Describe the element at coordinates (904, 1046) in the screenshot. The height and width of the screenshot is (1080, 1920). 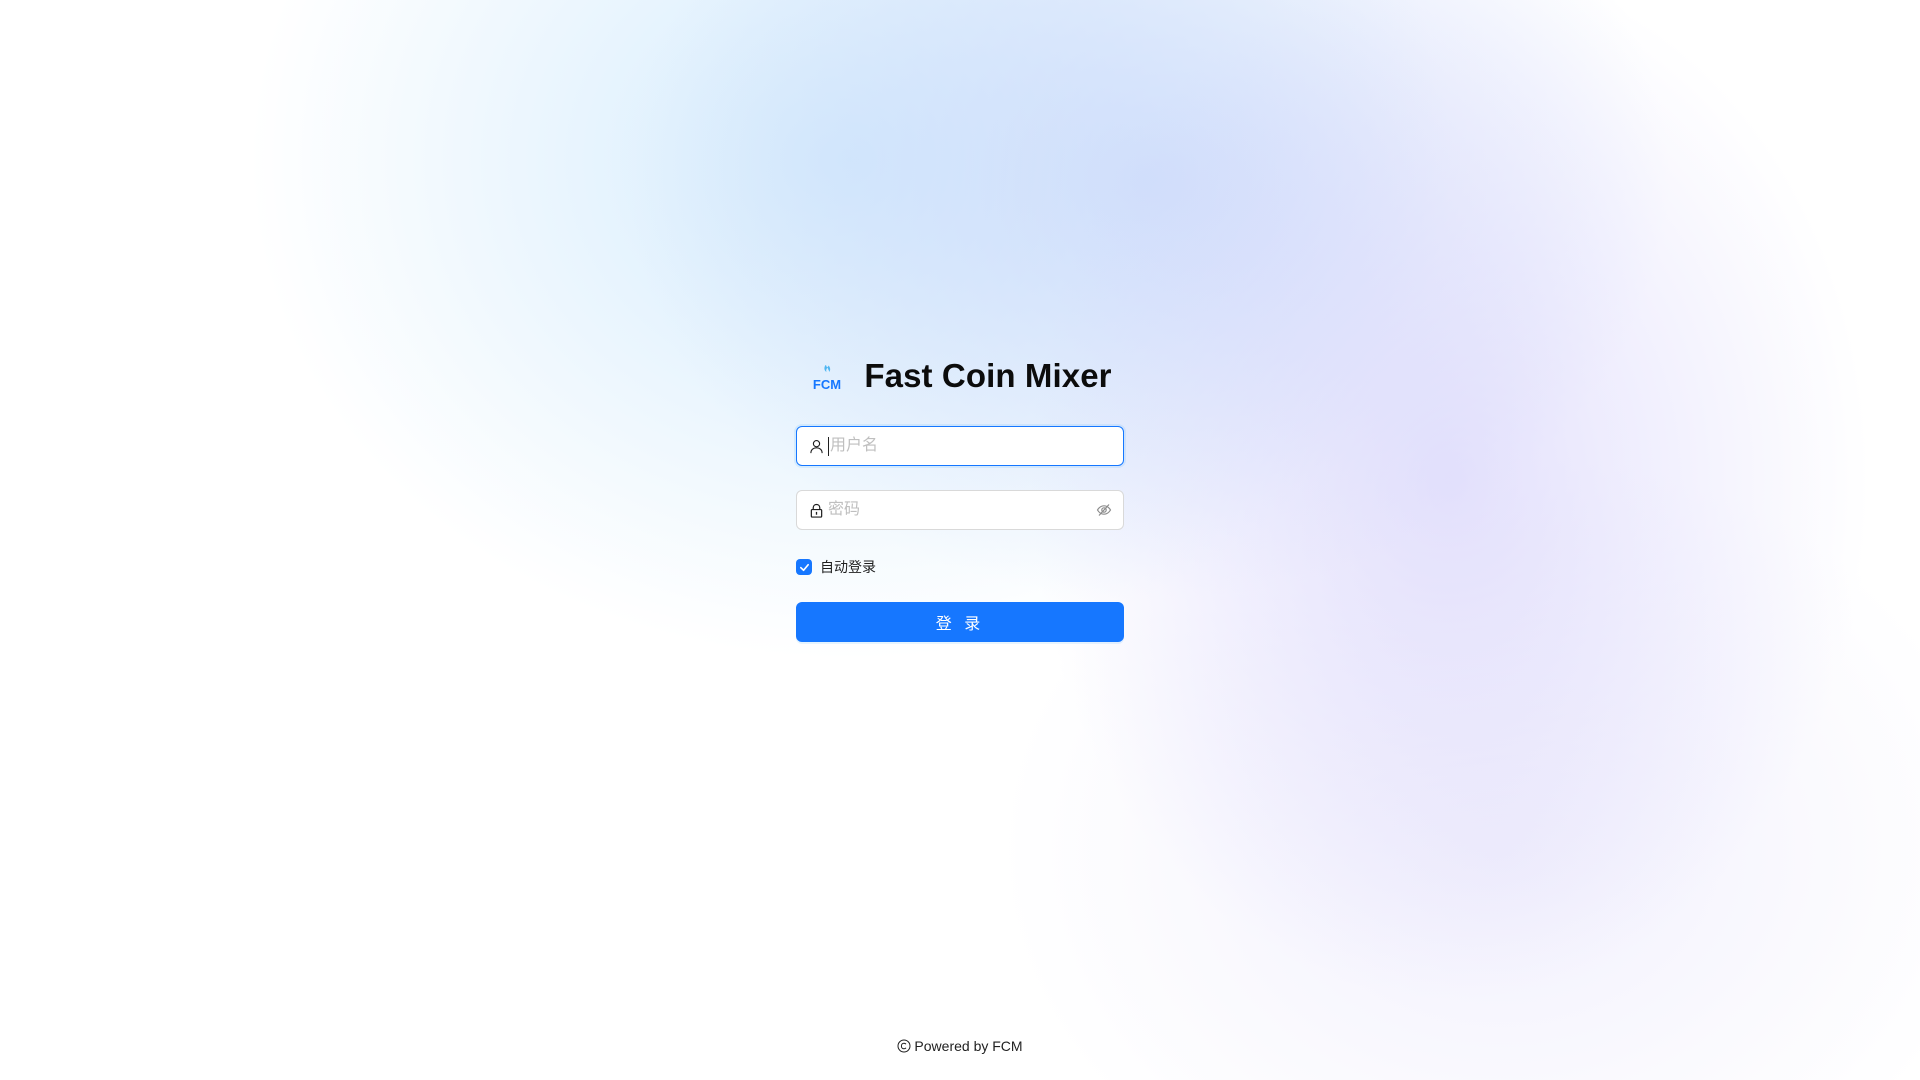
I see `copyright-icon` at that location.